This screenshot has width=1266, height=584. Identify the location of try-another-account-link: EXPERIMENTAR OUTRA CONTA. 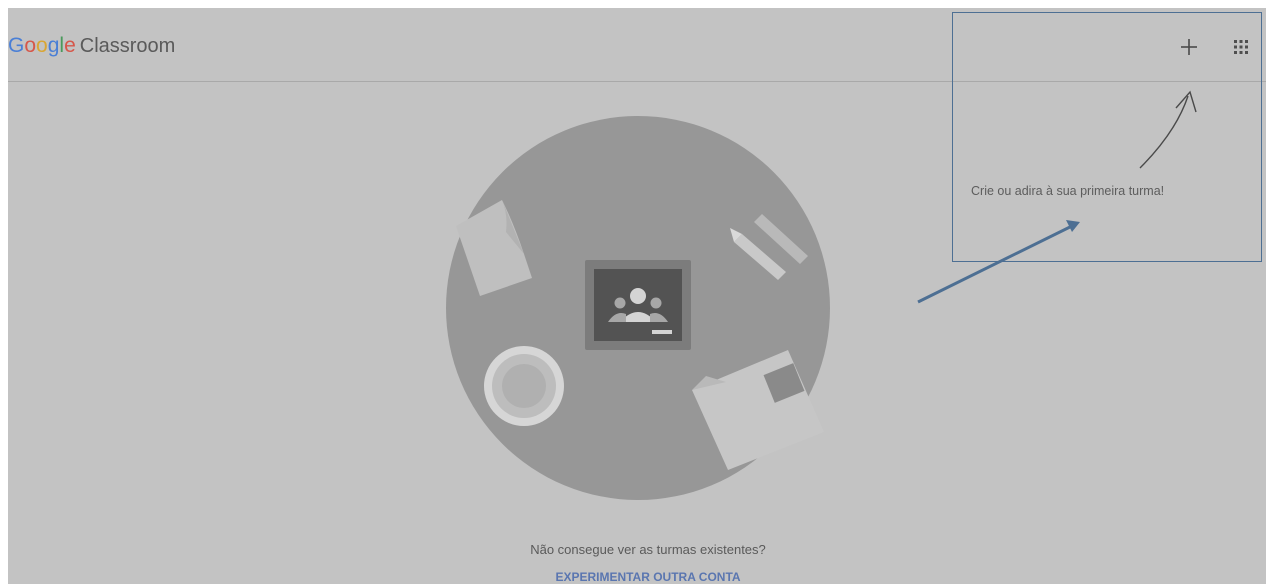
(648, 577).